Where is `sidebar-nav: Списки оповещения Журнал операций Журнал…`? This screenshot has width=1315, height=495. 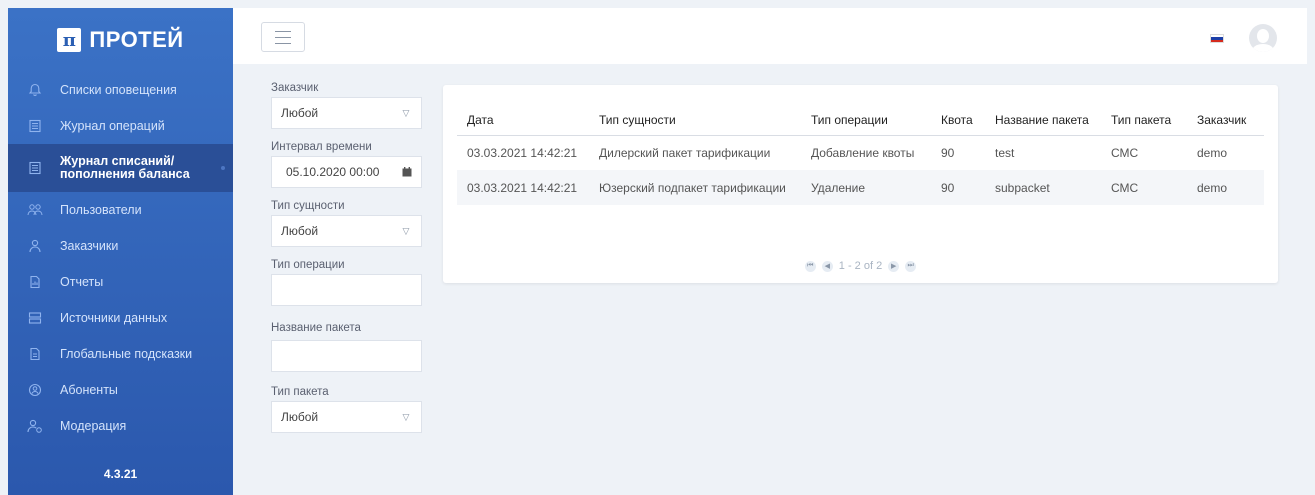 sidebar-nav: Списки оповещения Журнал операций Журнал… is located at coordinates (120, 258).